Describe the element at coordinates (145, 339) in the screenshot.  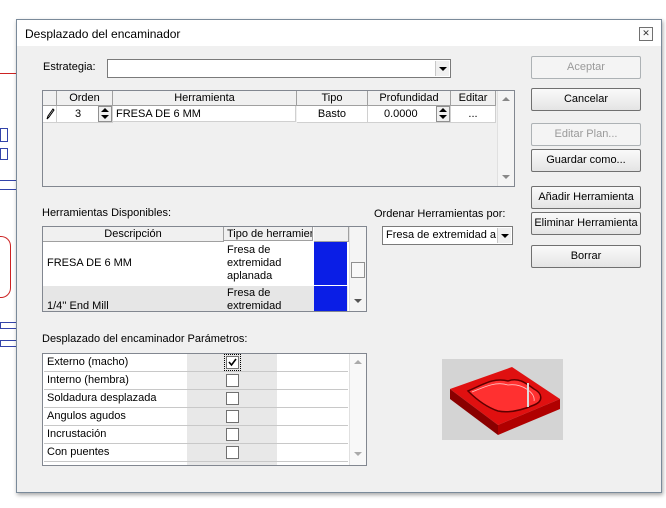
I see `params-label: Desplazado del encaminador Parámetros:` at that location.